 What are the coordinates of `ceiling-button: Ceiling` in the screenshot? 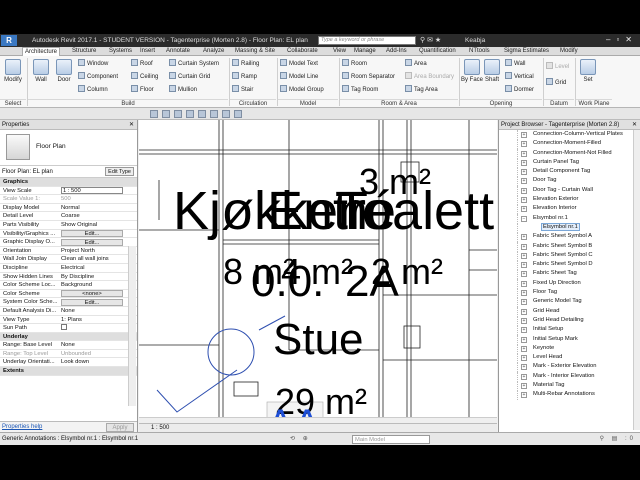 It's located at (144, 76).